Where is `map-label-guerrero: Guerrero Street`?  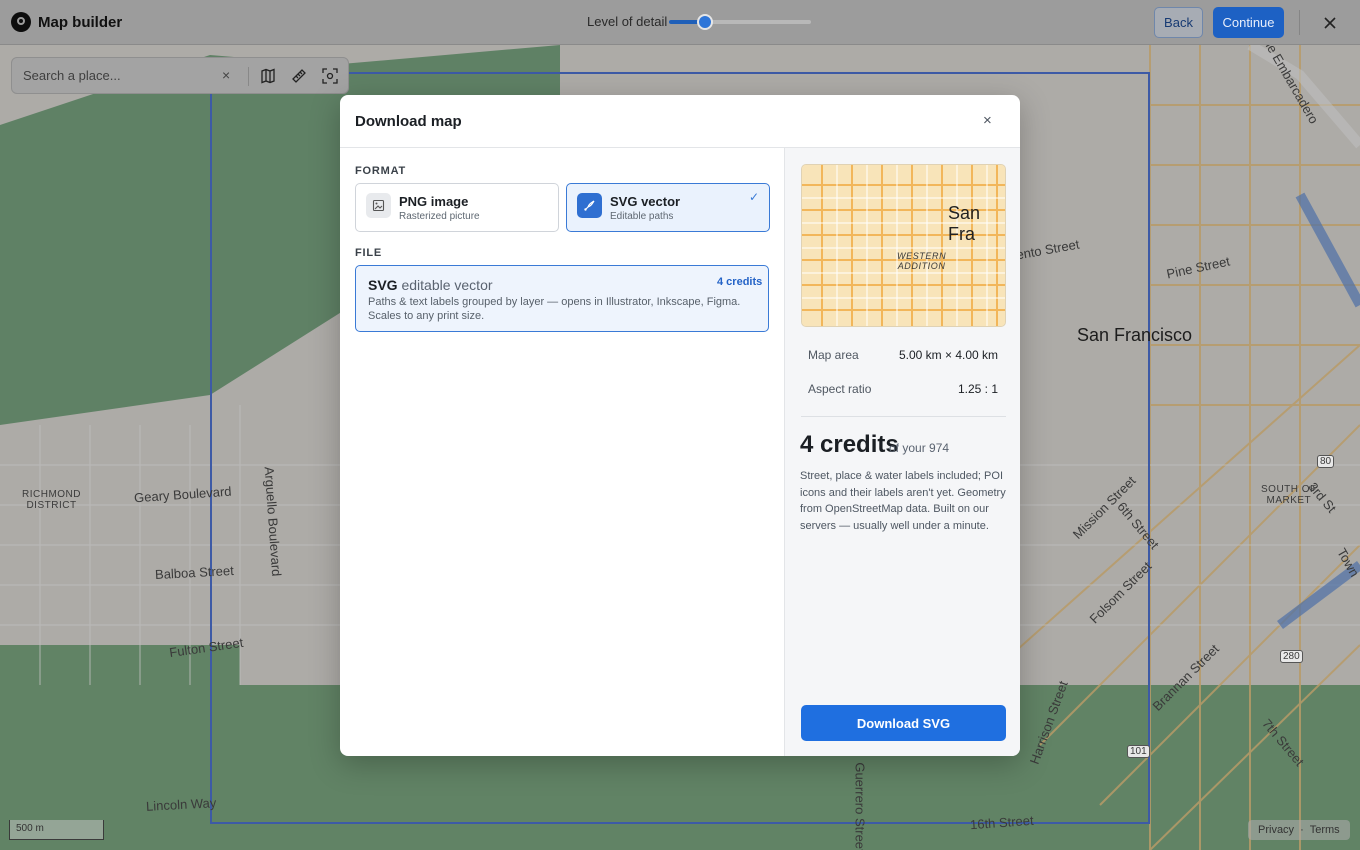 map-label-guerrero: Guerrero Street is located at coordinates (860, 806).